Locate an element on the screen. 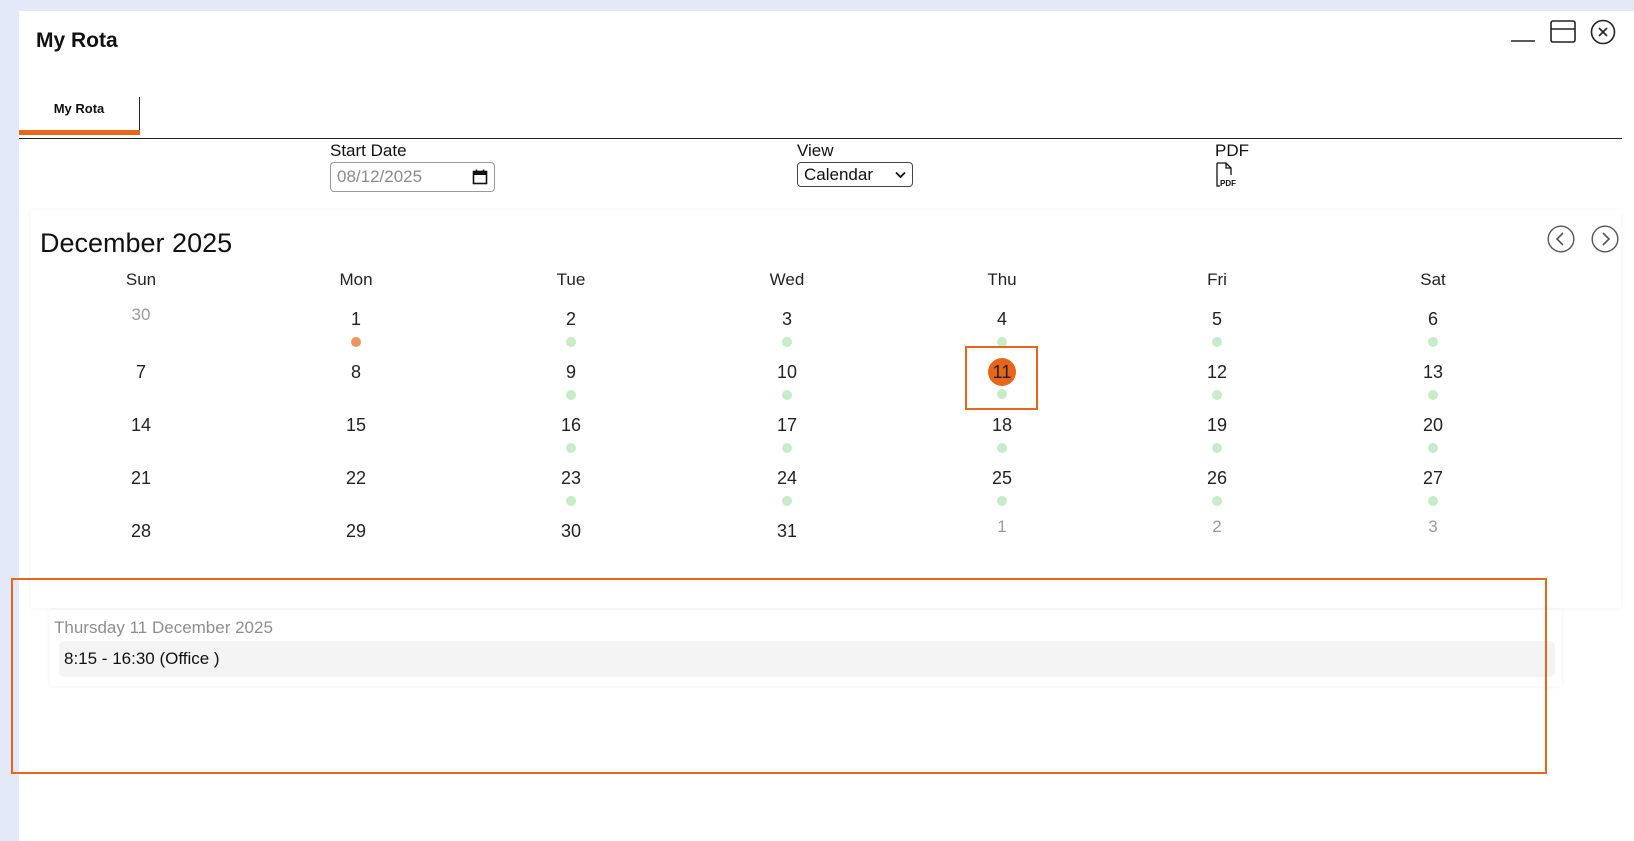 The image size is (1634, 841). calendar-day: 14 is located at coordinates (141, 425).